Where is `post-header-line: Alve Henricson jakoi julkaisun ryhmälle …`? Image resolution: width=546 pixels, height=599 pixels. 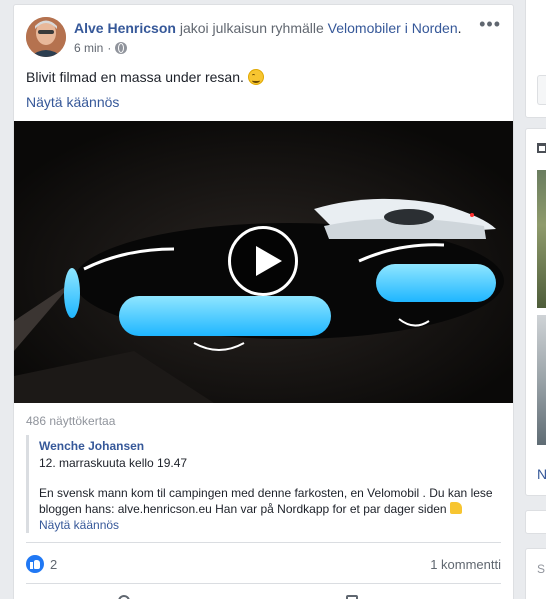
post-header-line: Alve Henricson jakoi julkaisun ryhmälle … is located at coordinates (268, 28).